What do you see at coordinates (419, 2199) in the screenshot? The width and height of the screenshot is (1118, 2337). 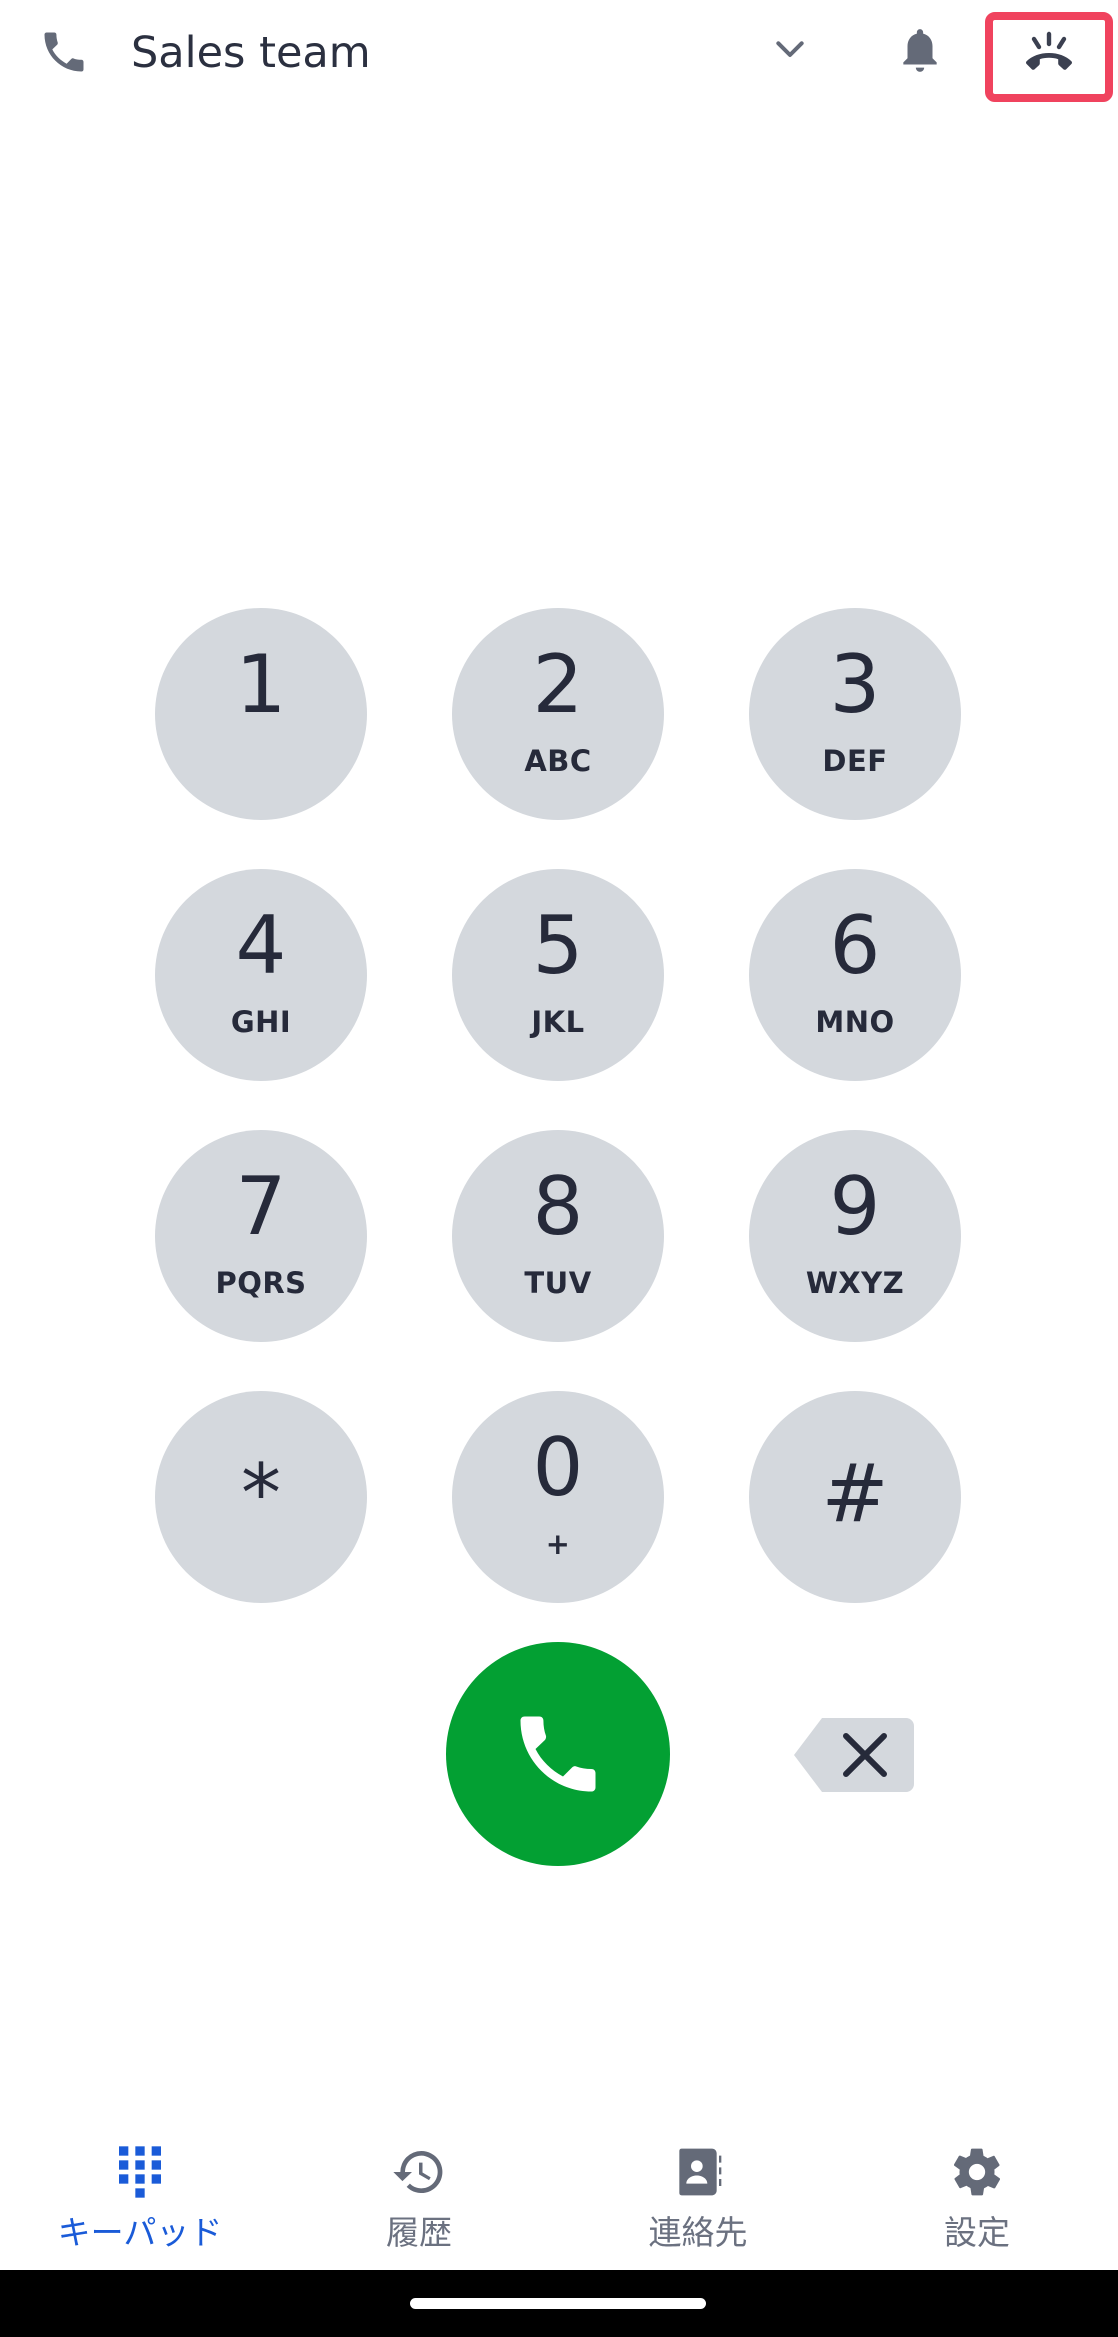 I see `nav-history: 履歴` at bounding box center [419, 2199].